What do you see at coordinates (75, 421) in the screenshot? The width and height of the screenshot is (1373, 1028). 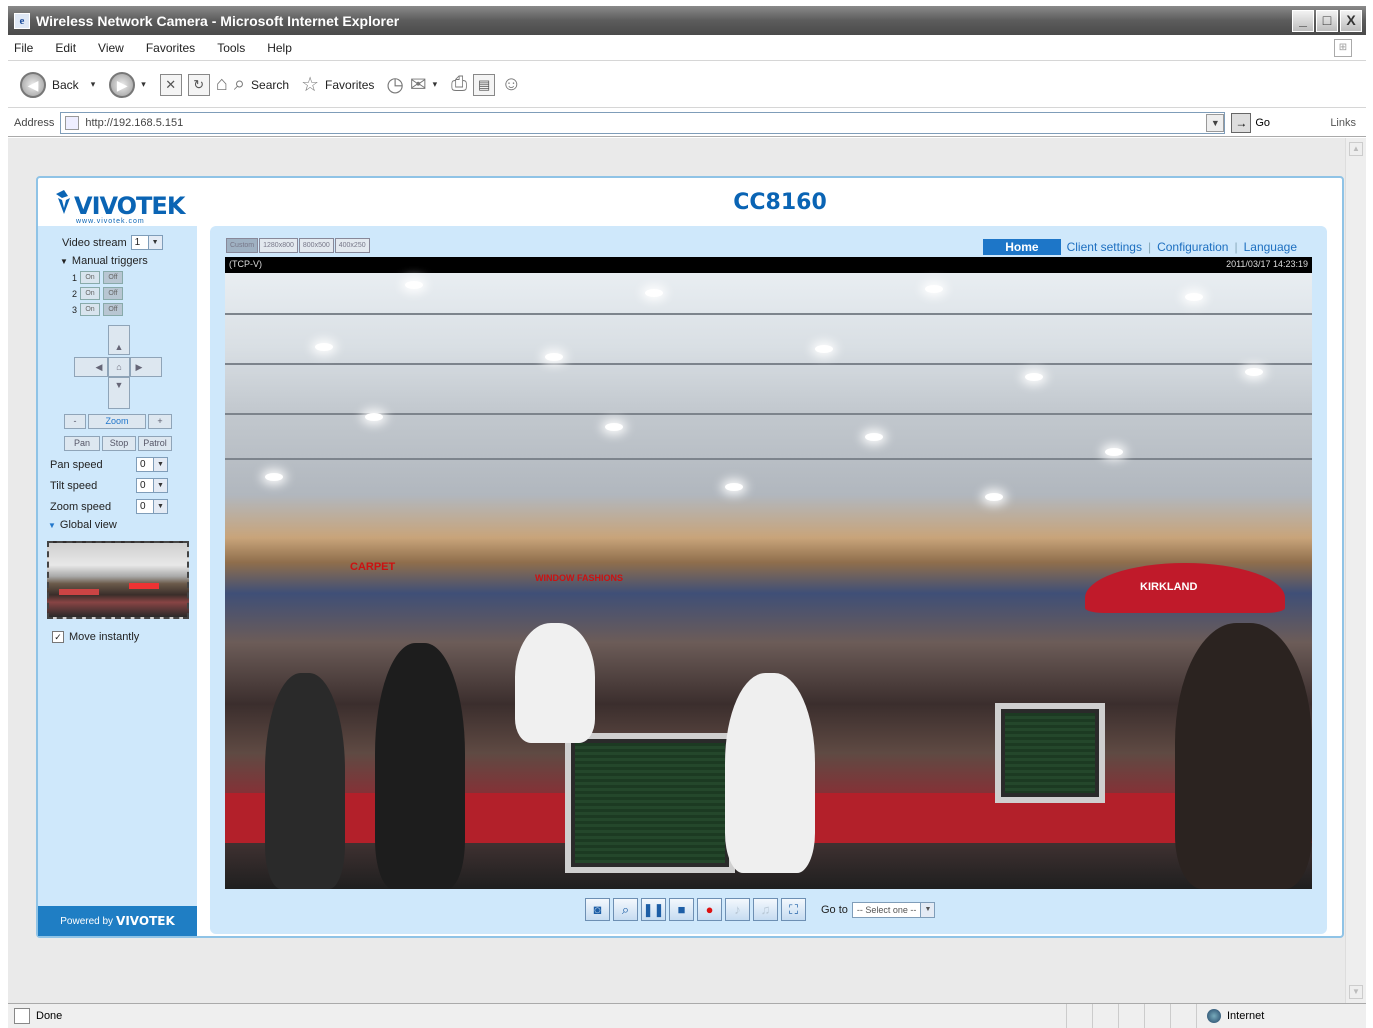 I see `zoom-out-button: -` at bounding box center [75, 421].